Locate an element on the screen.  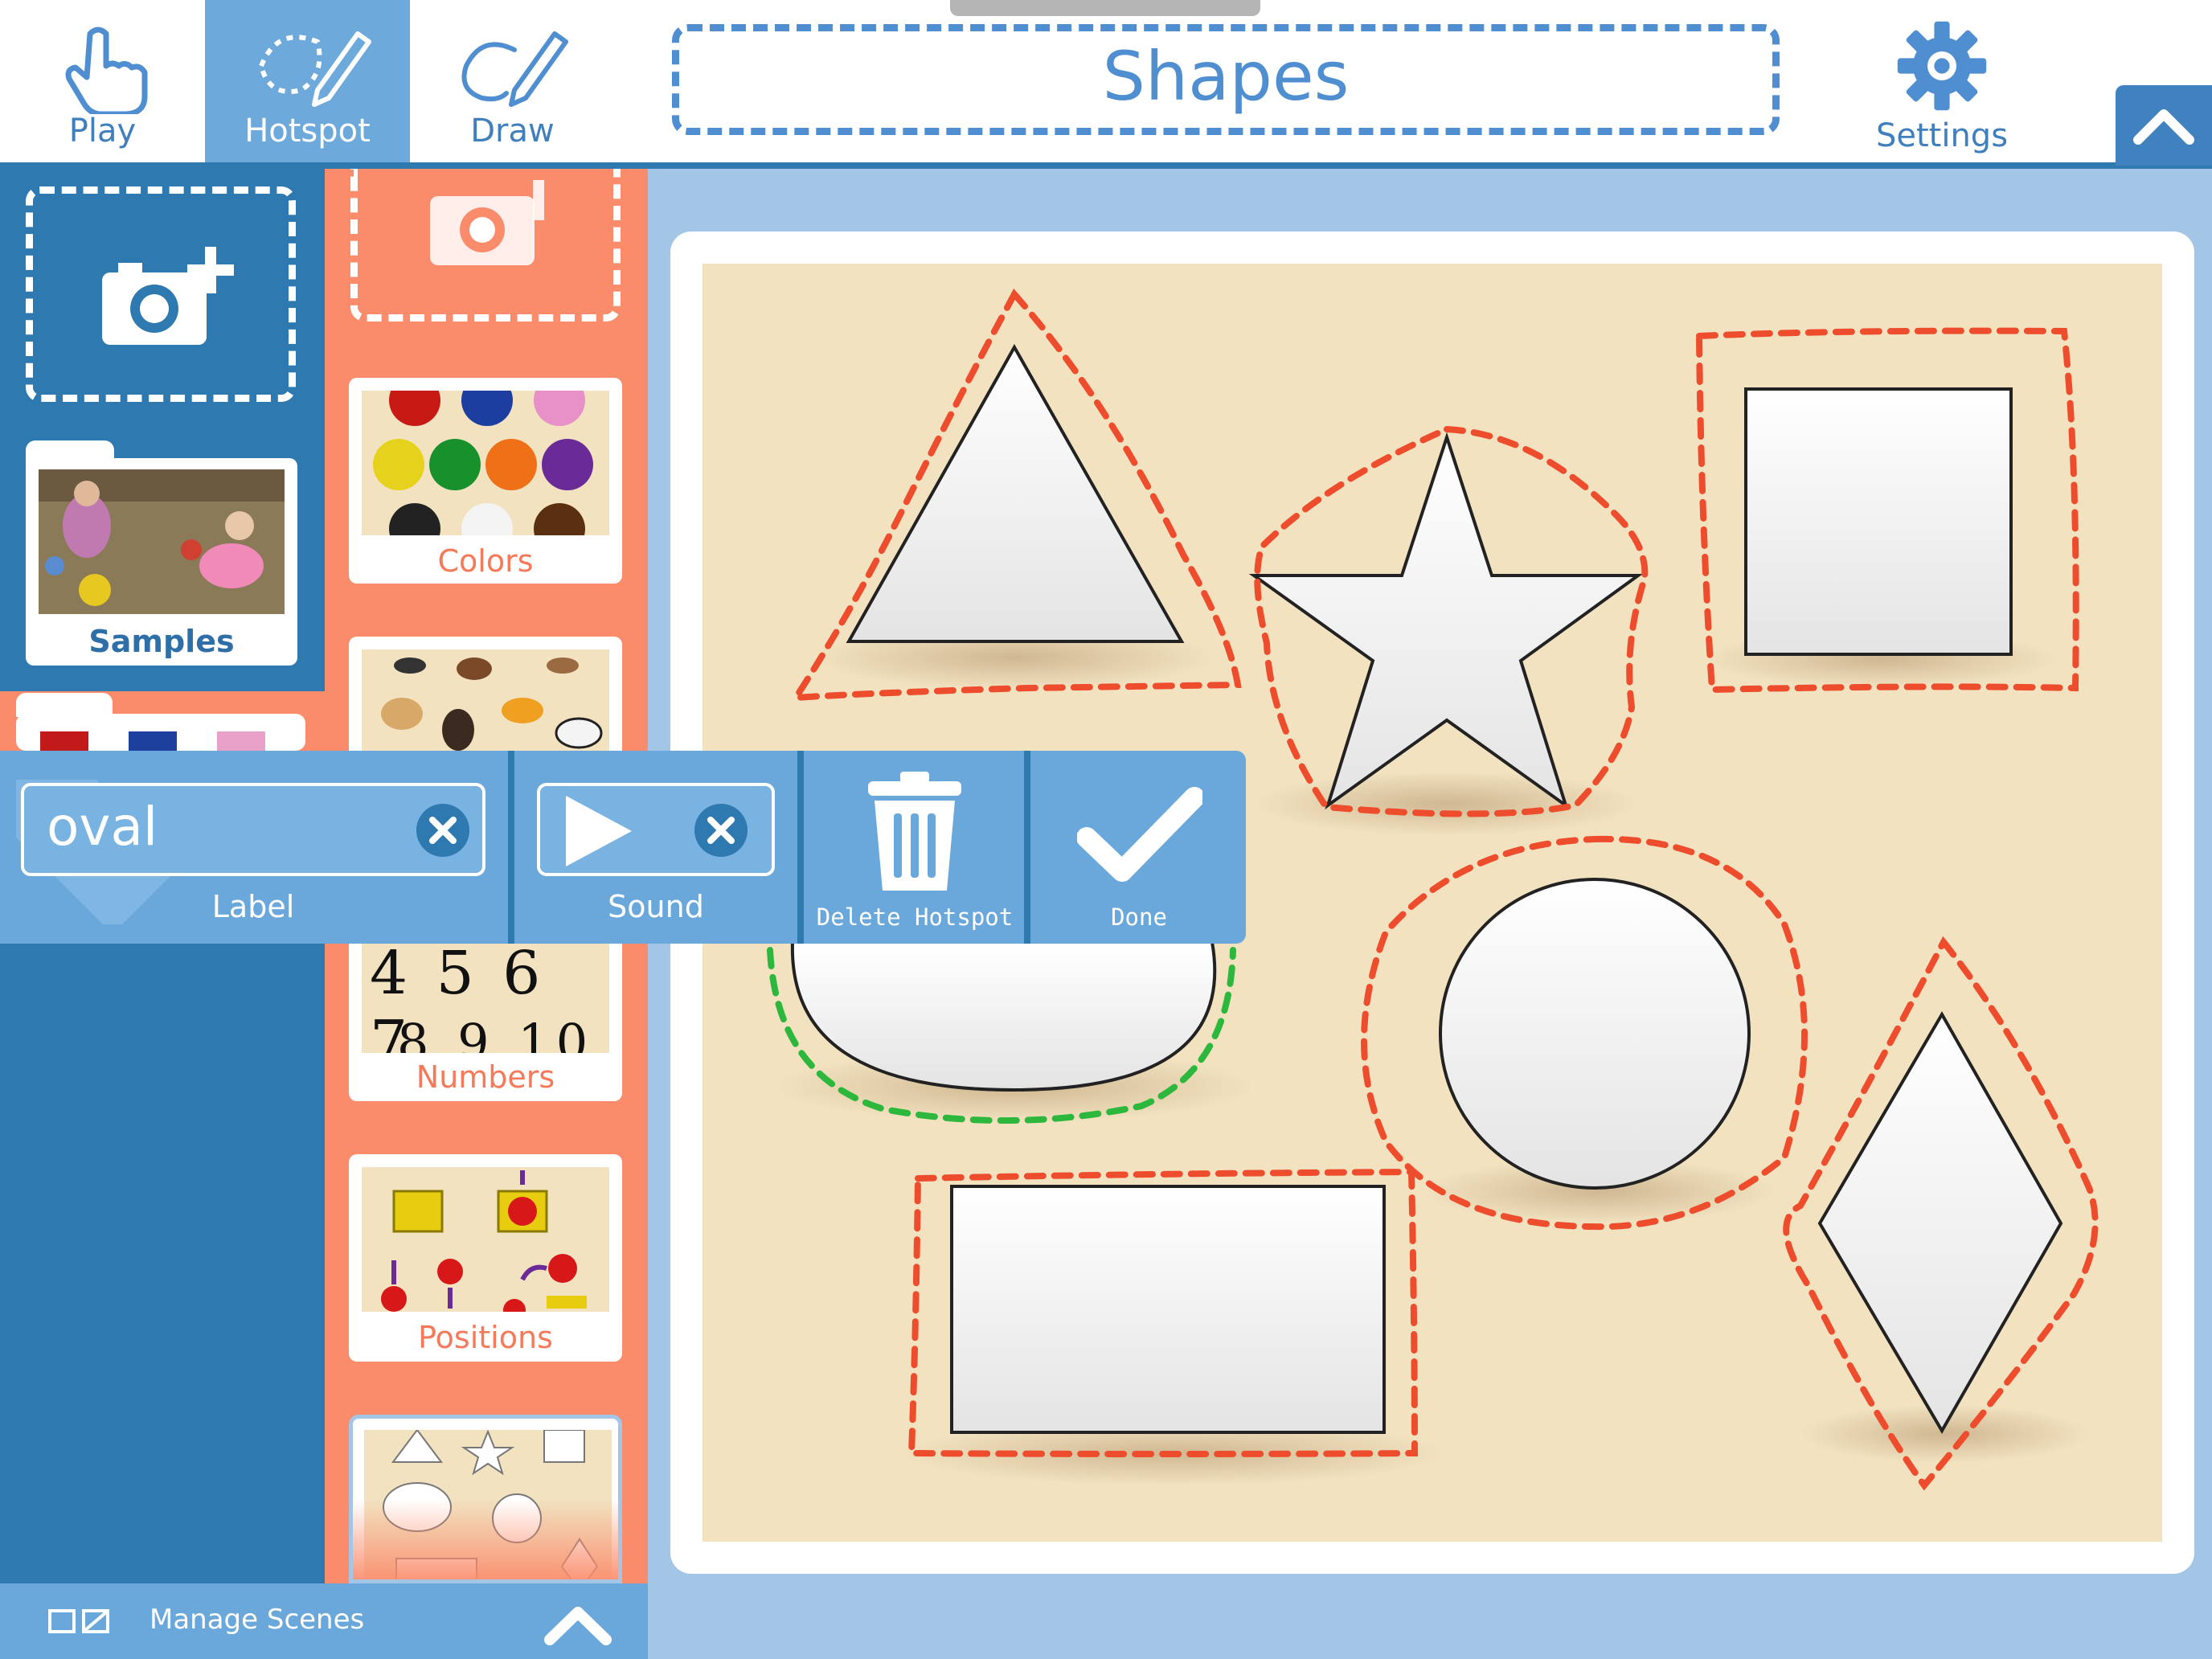
hotspot-mode-label: Hotspot is located at coordinates (307, 131).